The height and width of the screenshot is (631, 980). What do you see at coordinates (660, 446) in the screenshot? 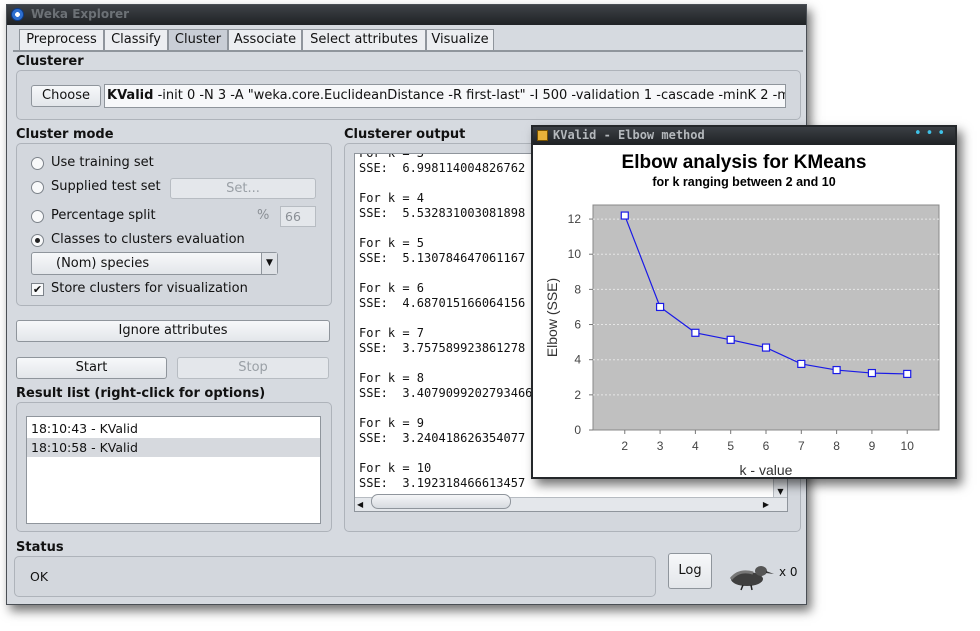
I see `x-tick-label: 3` at bounding box center [660, 446].